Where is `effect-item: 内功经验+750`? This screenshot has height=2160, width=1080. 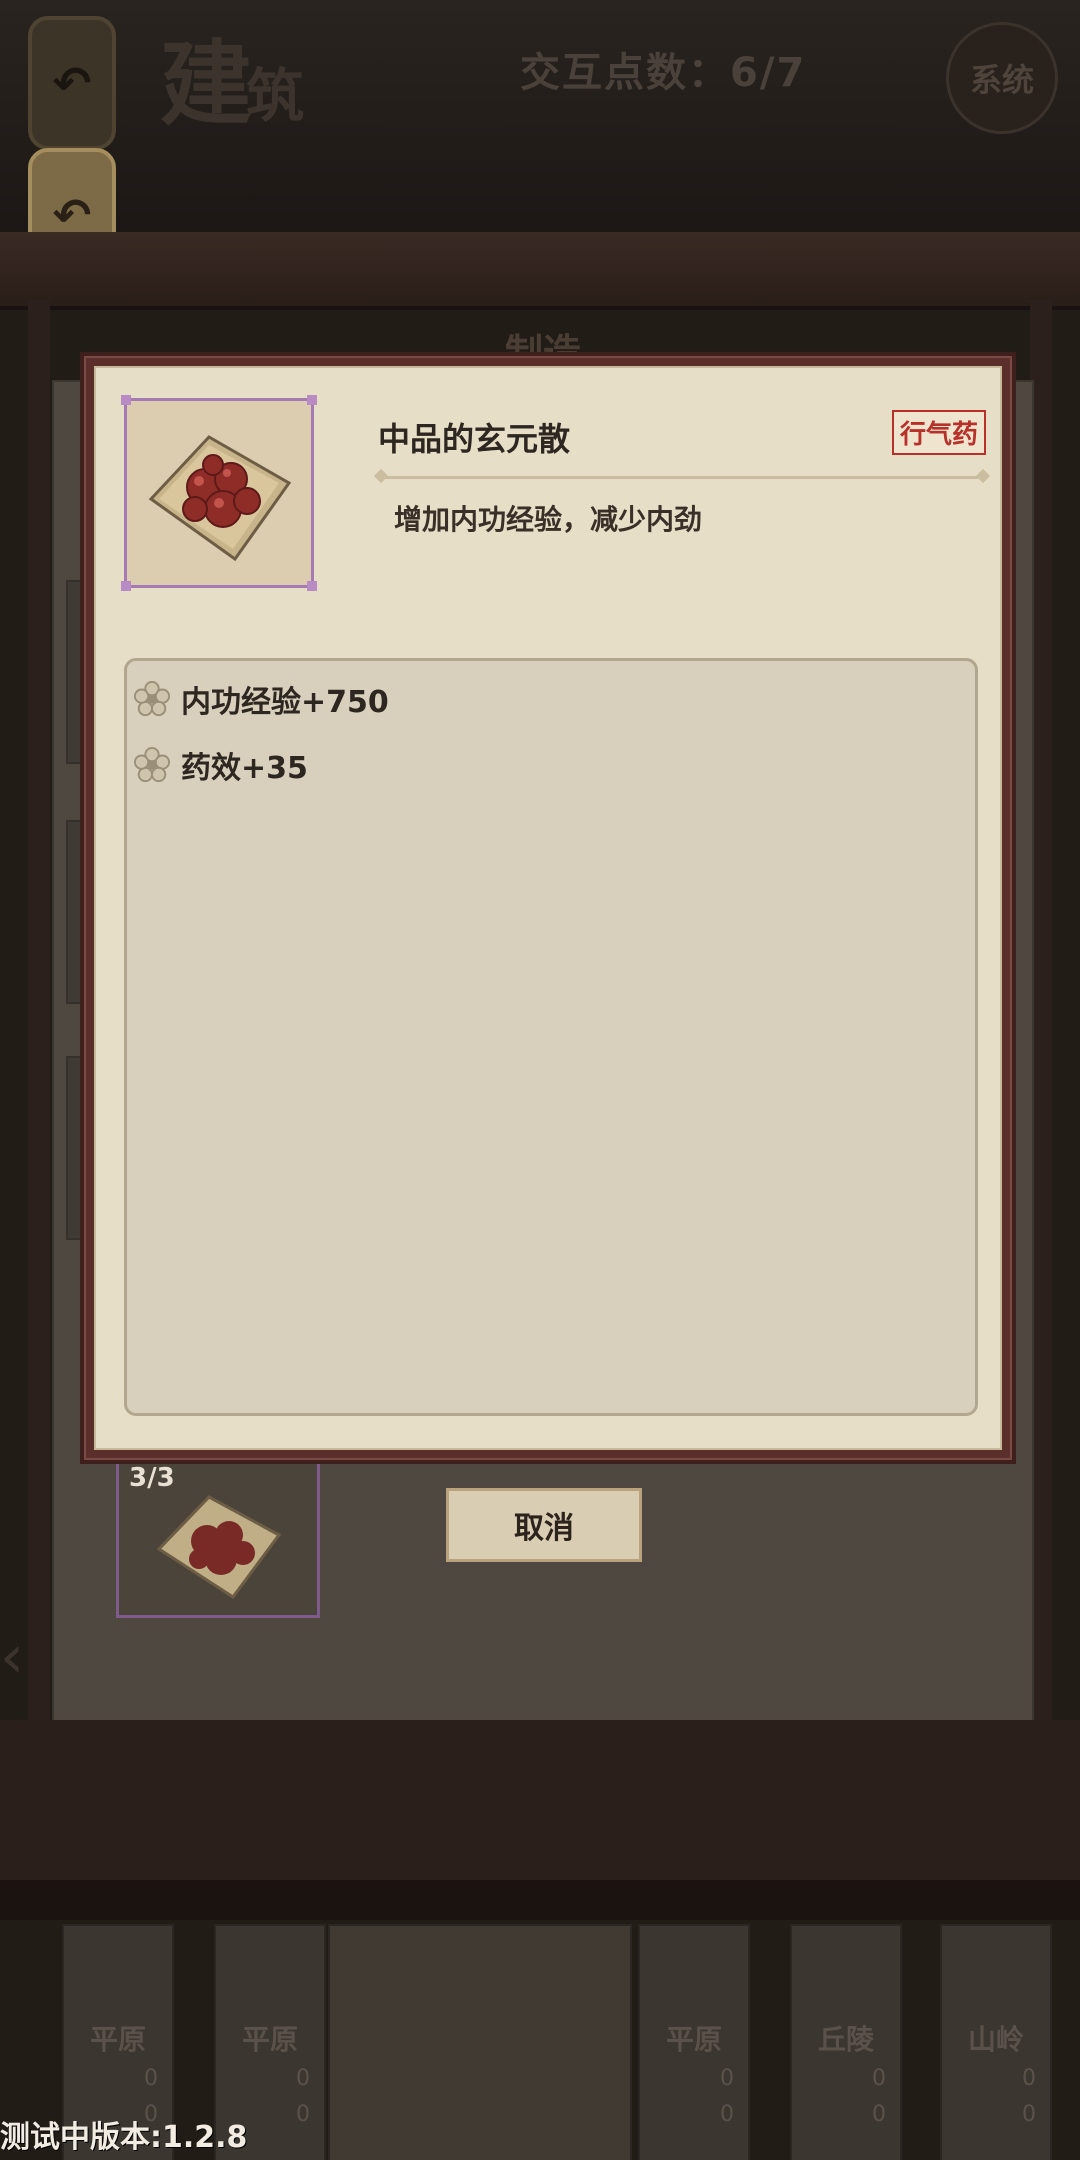 effect-item: 内功经验+750 is located at coordinates (261, 699).